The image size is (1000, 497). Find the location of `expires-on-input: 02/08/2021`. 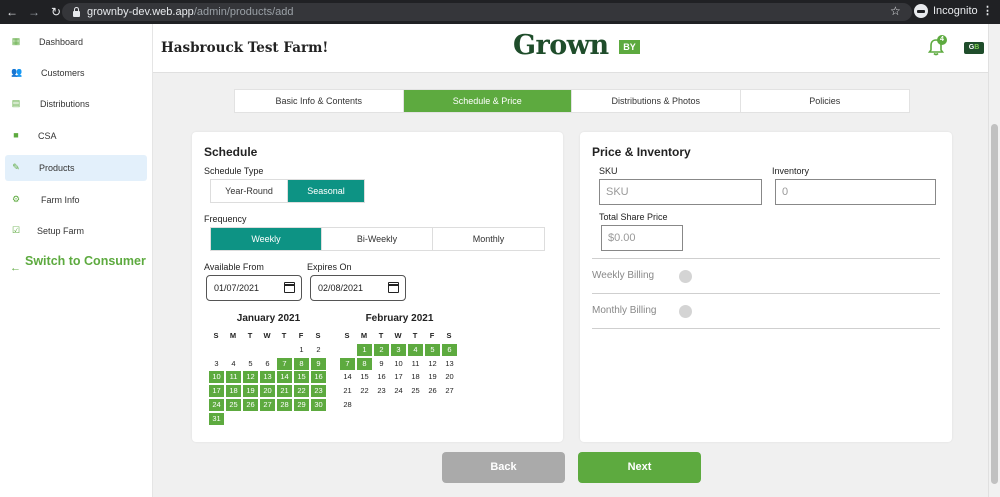

expires-on-input: 02/08/2021 is located at coordinates (358, 288).